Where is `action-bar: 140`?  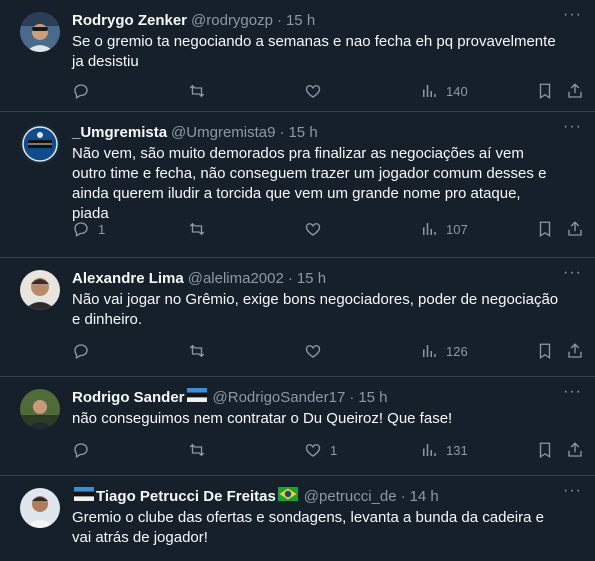 action-bar: 140 is located at coordinates (327, 93).